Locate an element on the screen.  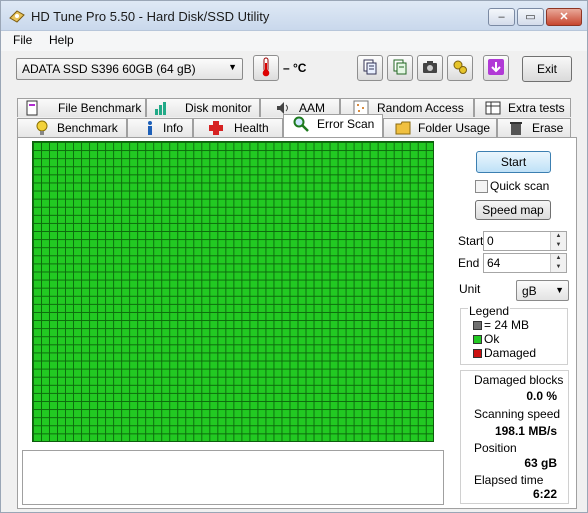
menu-bar: File Help is located at coordinates (294, 41).